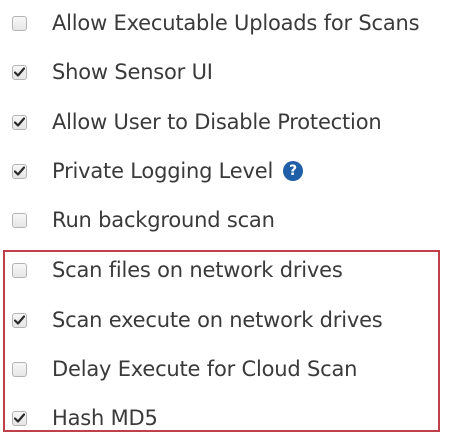  What do you see at coordinates (293, 171) in the screenshot?
I see `help-icon: ?` at bounding box center [293, 171].